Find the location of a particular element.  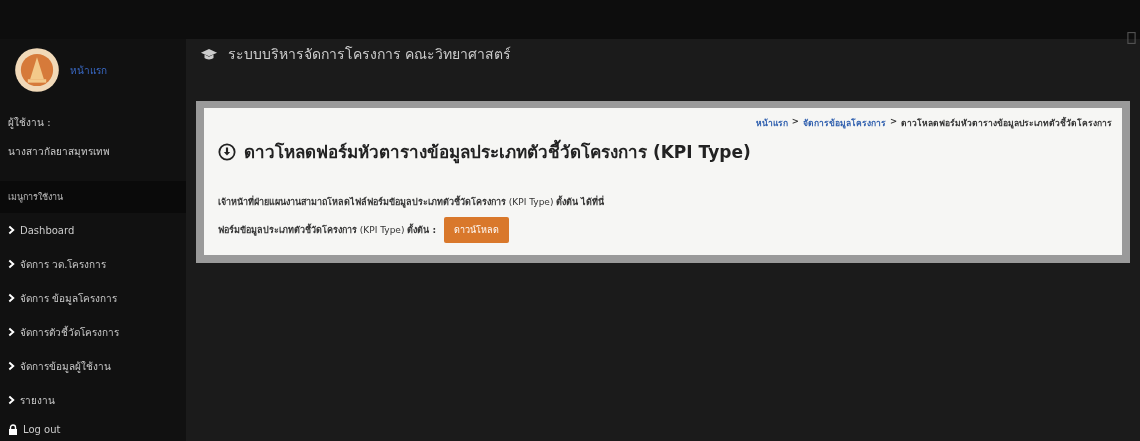

menu-item: Dashboard is located at coordinates (93, 230).